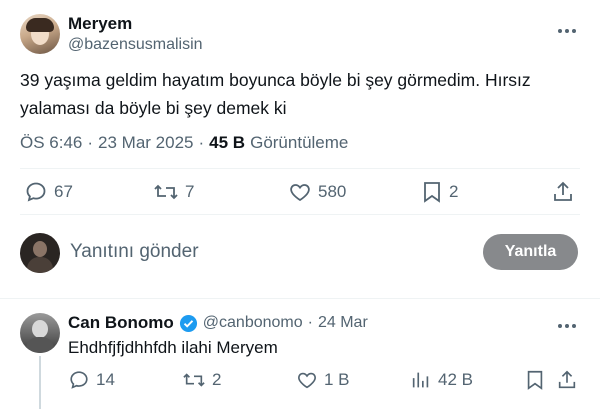 The height and width of the screenshot is (409, 600). Describe the element at coordinates (40, 34) in the screenshot. I see `author-avatar` at that location.